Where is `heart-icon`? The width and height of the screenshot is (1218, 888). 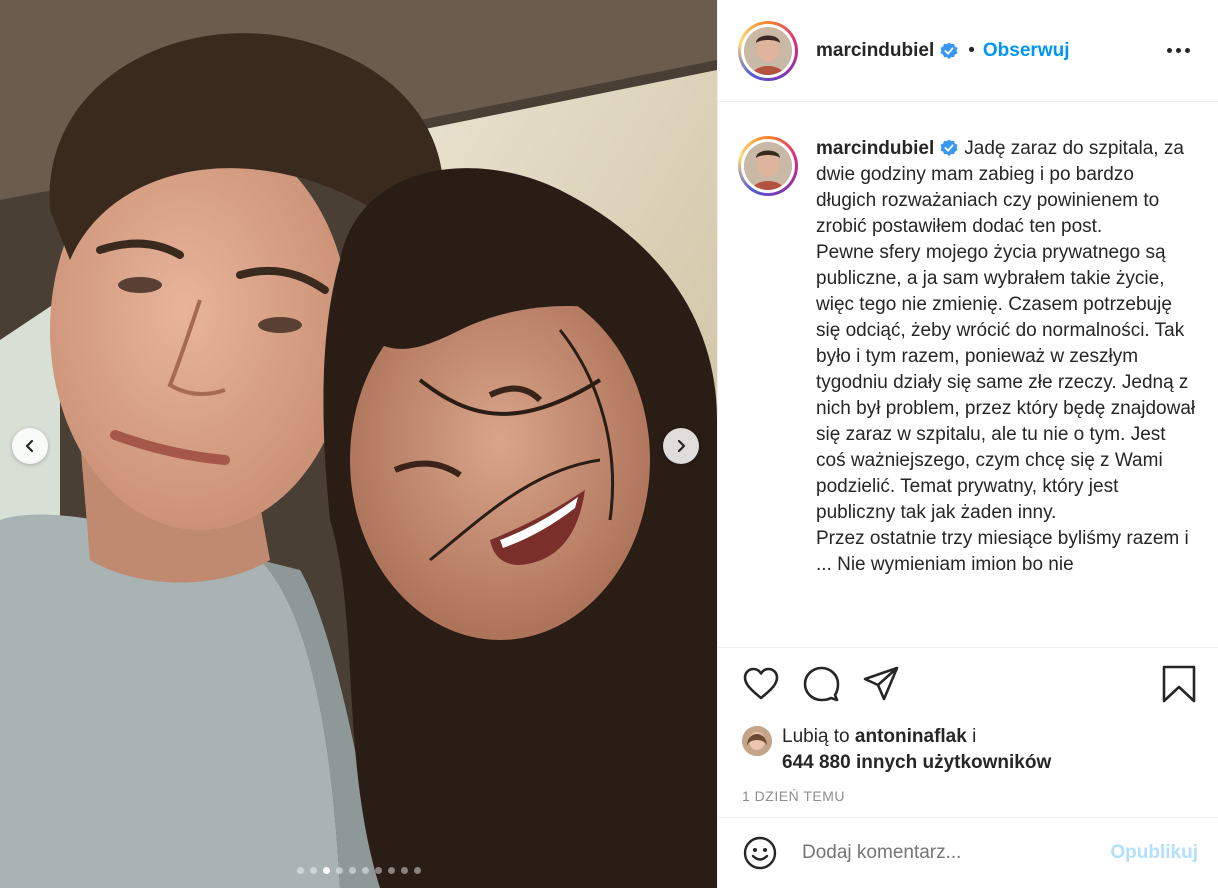 heart-icon is located at coordinates (761, 683).